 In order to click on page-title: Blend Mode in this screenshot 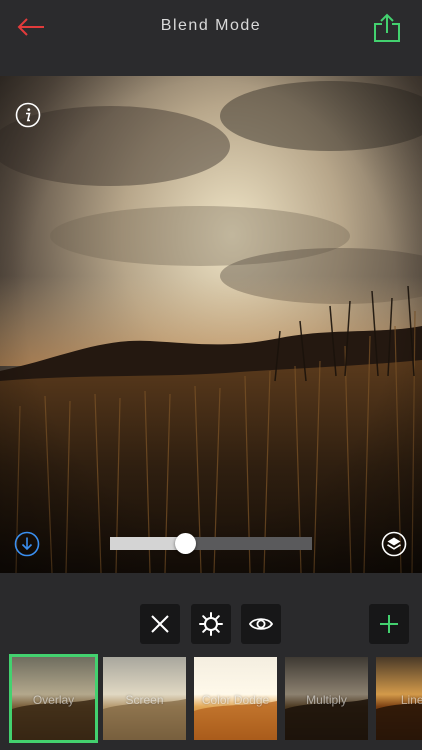, I will do `click(211, 25)`.